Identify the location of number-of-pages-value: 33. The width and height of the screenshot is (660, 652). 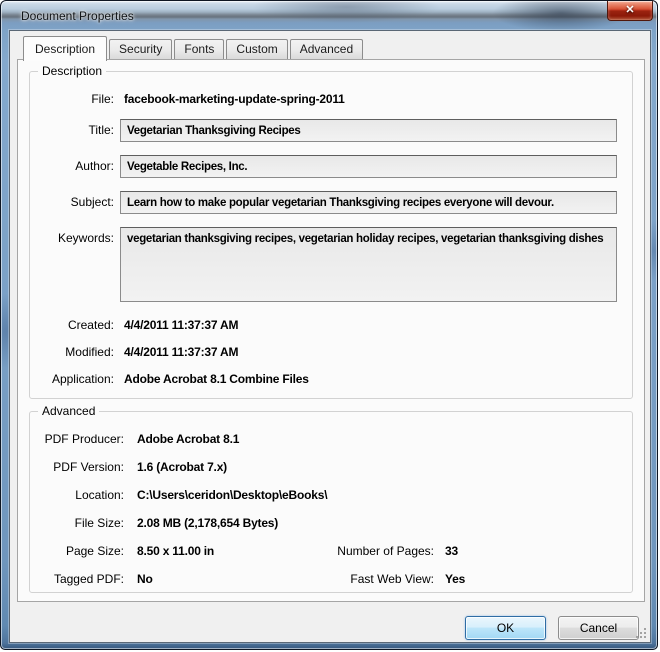
(451, 551).